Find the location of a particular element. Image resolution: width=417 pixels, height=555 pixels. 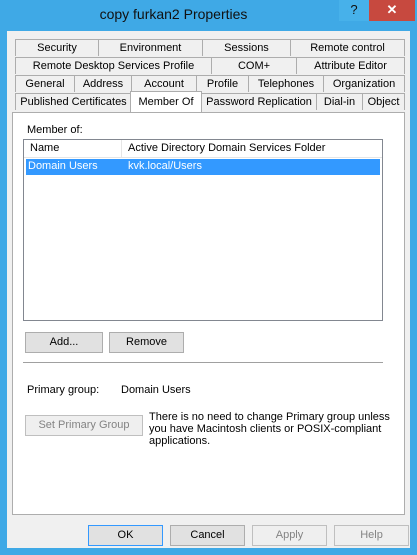

tab-published-certificates: Published Certificates is located at coordinates (73, 101).